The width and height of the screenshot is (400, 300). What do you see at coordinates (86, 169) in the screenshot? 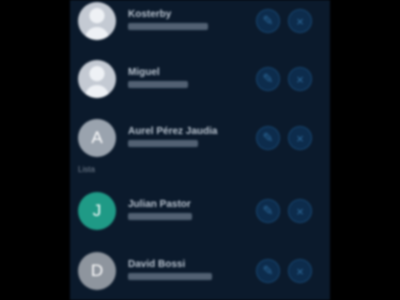
I see `section-label: Lista` at bounding box center [86, 169].